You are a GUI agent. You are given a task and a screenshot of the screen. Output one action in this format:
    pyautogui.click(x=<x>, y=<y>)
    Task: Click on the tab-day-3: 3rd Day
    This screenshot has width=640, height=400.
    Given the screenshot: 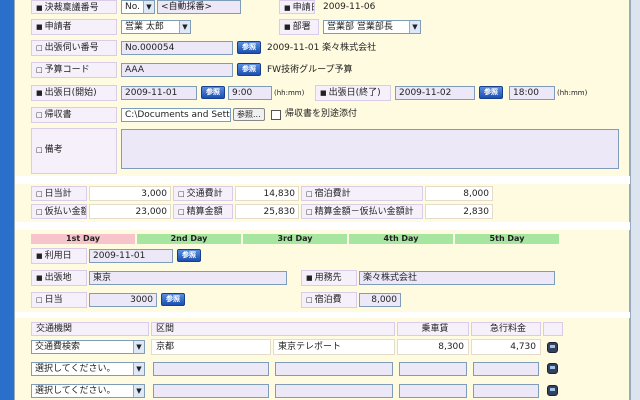 What is the action you would take?
    pyautogui.click(x=295, y=239)
    